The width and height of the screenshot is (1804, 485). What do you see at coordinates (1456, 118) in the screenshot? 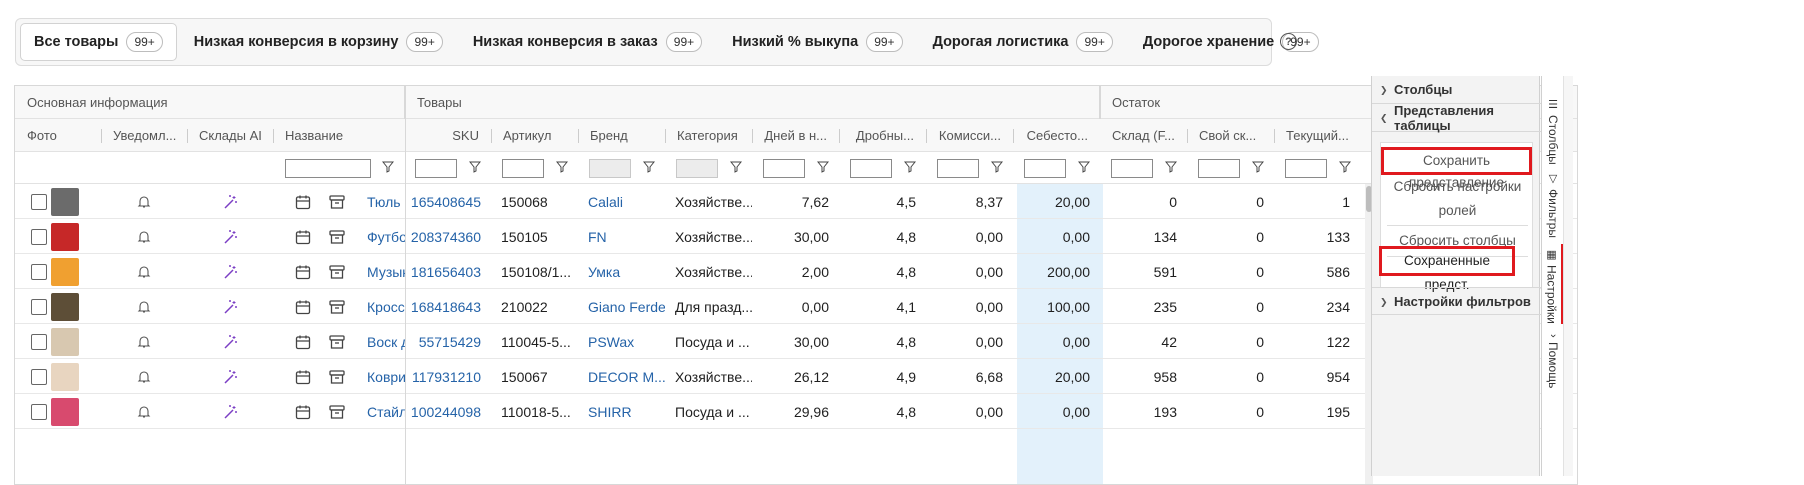
I see `panel-section-views: ❮ Представления таблицы` at bounding box center [1456, 118].